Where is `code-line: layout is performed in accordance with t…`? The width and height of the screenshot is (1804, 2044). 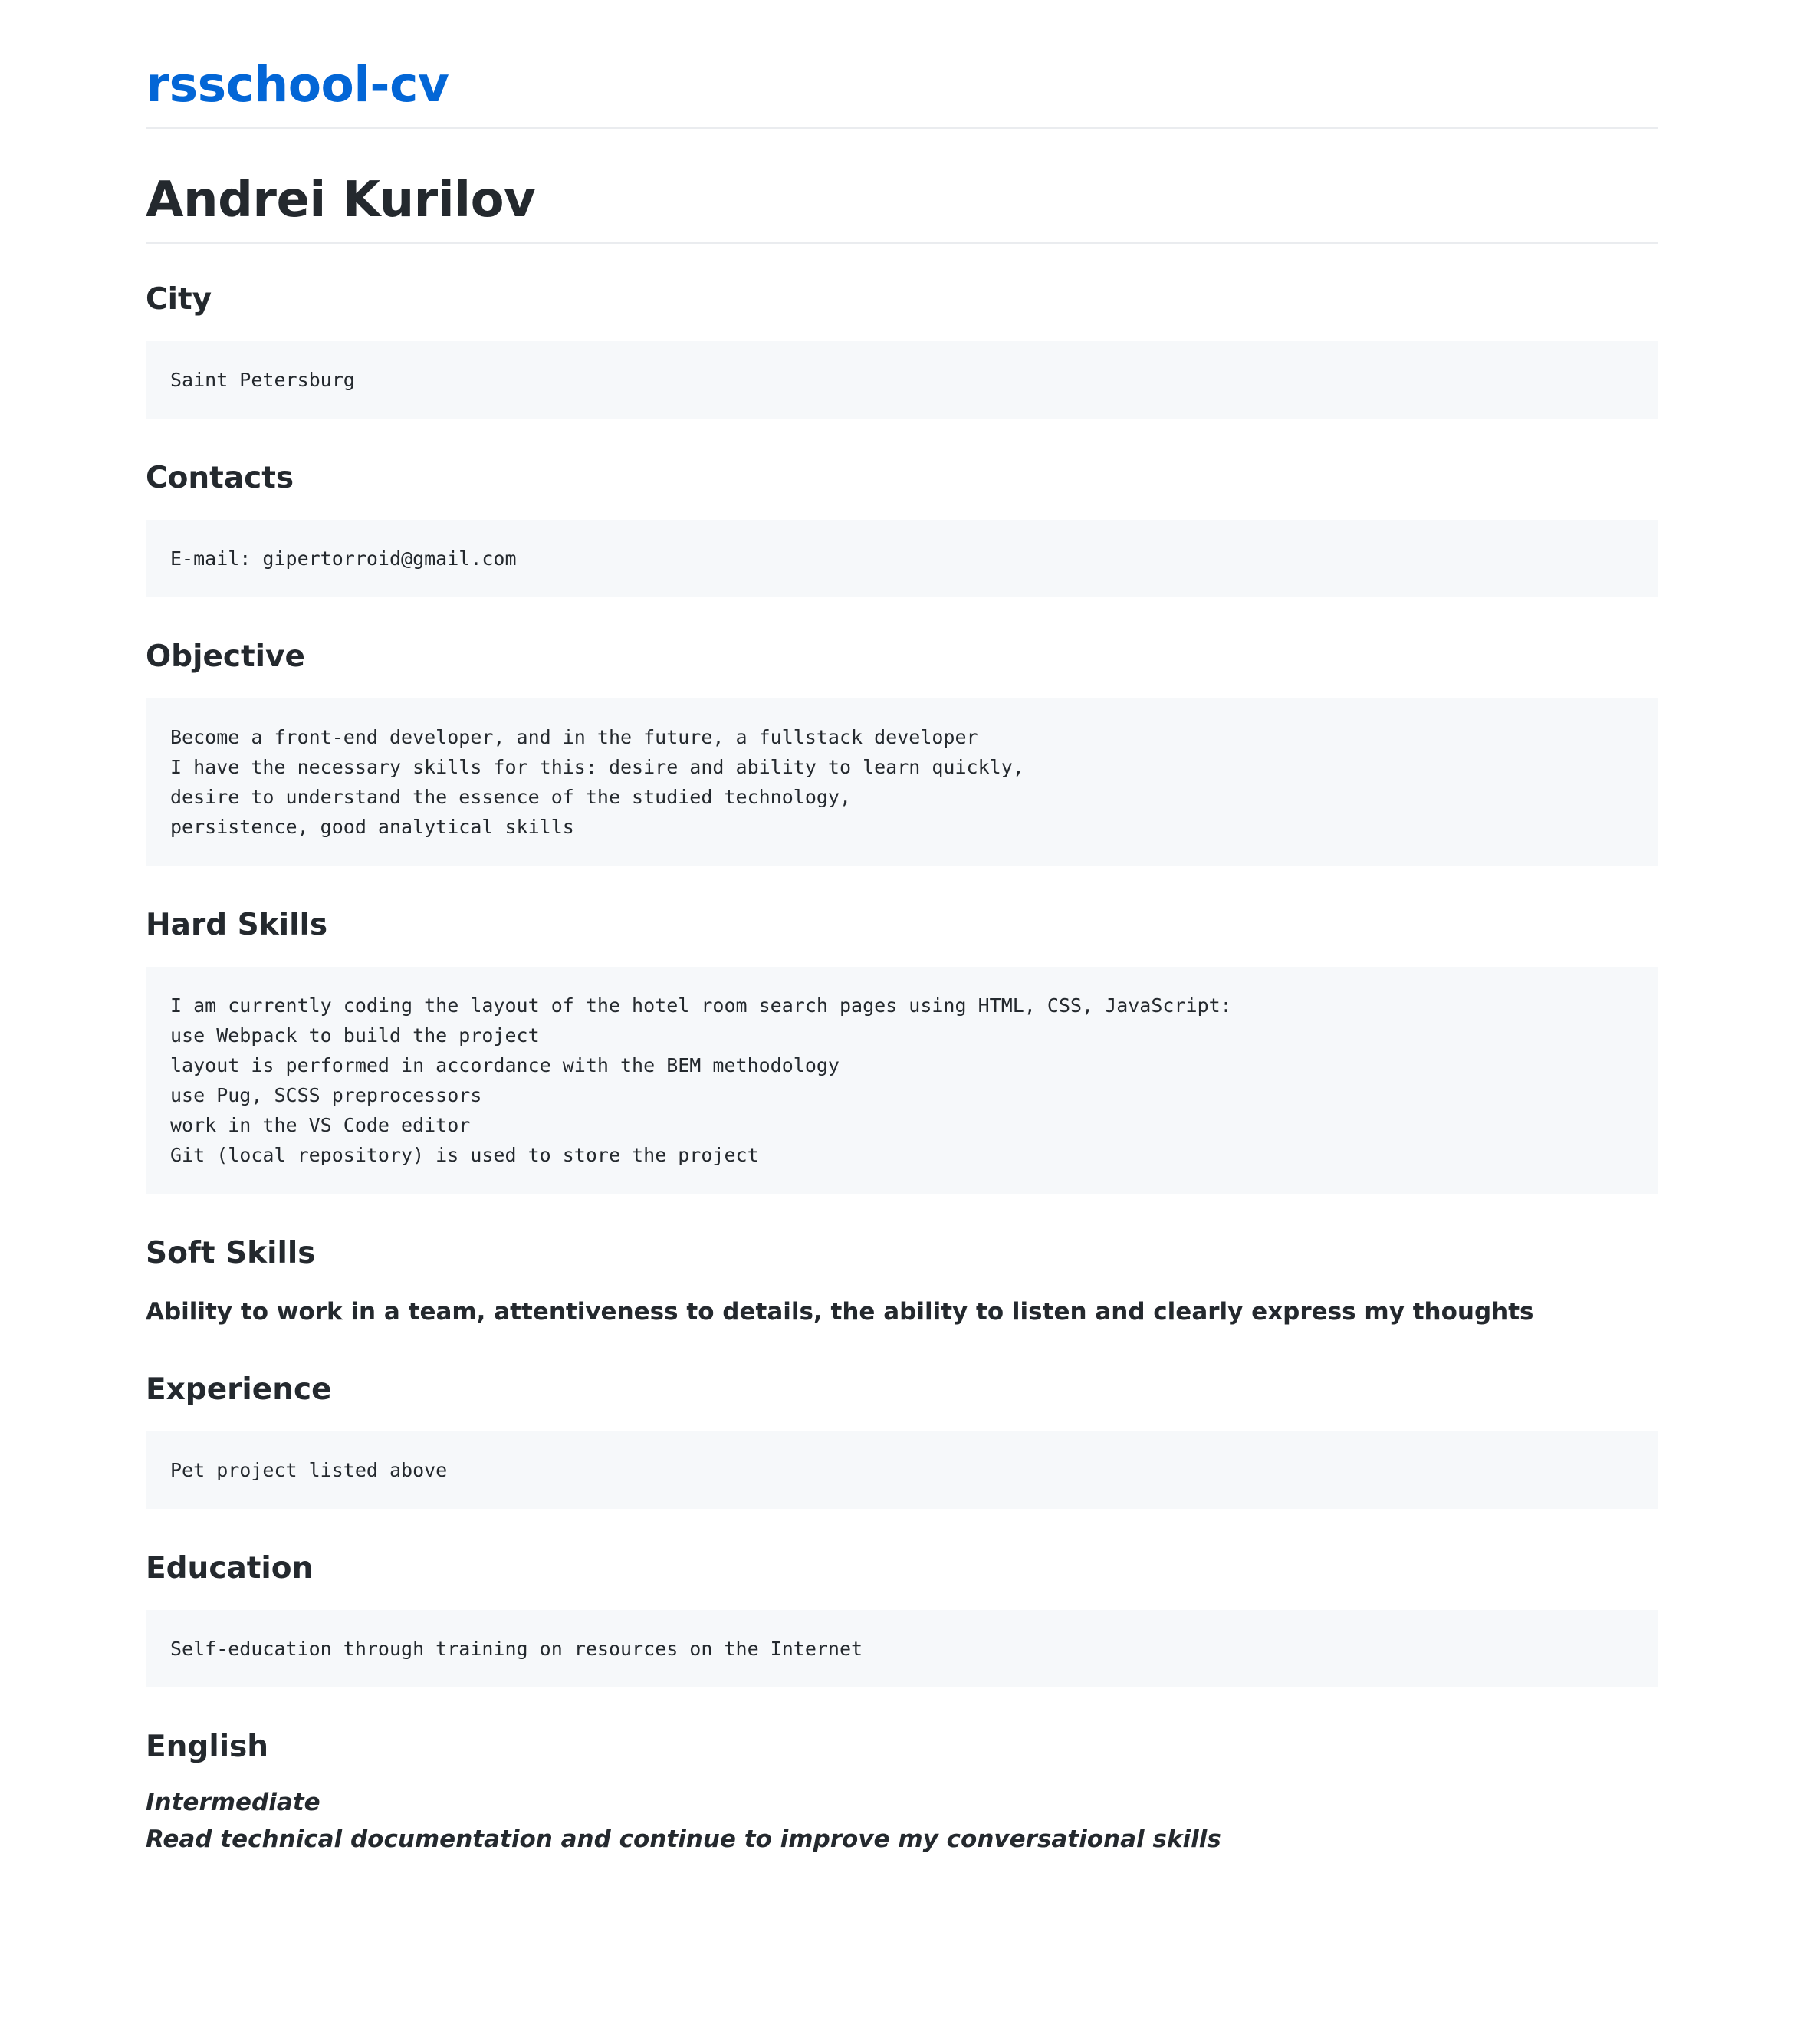
code-line: layout is performed in accordance with t… is located at coordinates (505, 1065).